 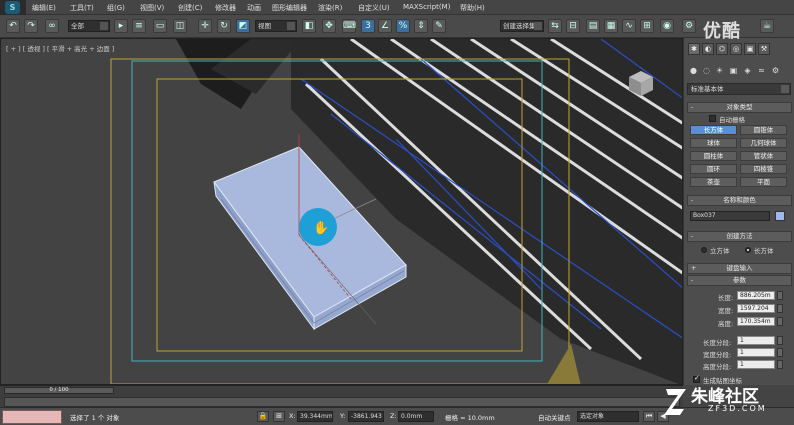 What do you see at coordinates (385, 26) in the screenshot?
I see `angle-snap-icon: ∠` at bounding box center [385, 26].